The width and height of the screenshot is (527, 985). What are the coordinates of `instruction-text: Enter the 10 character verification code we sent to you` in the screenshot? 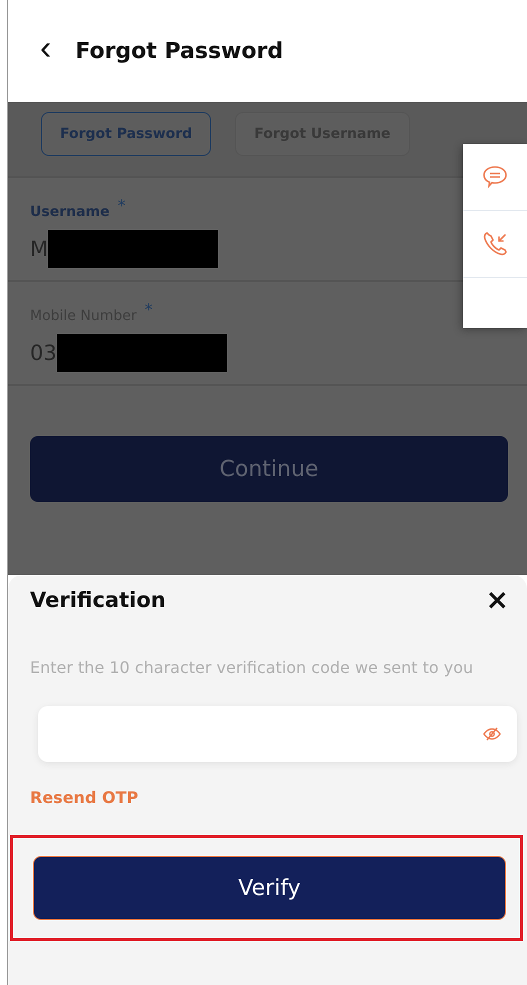 It's located at (252, 668).